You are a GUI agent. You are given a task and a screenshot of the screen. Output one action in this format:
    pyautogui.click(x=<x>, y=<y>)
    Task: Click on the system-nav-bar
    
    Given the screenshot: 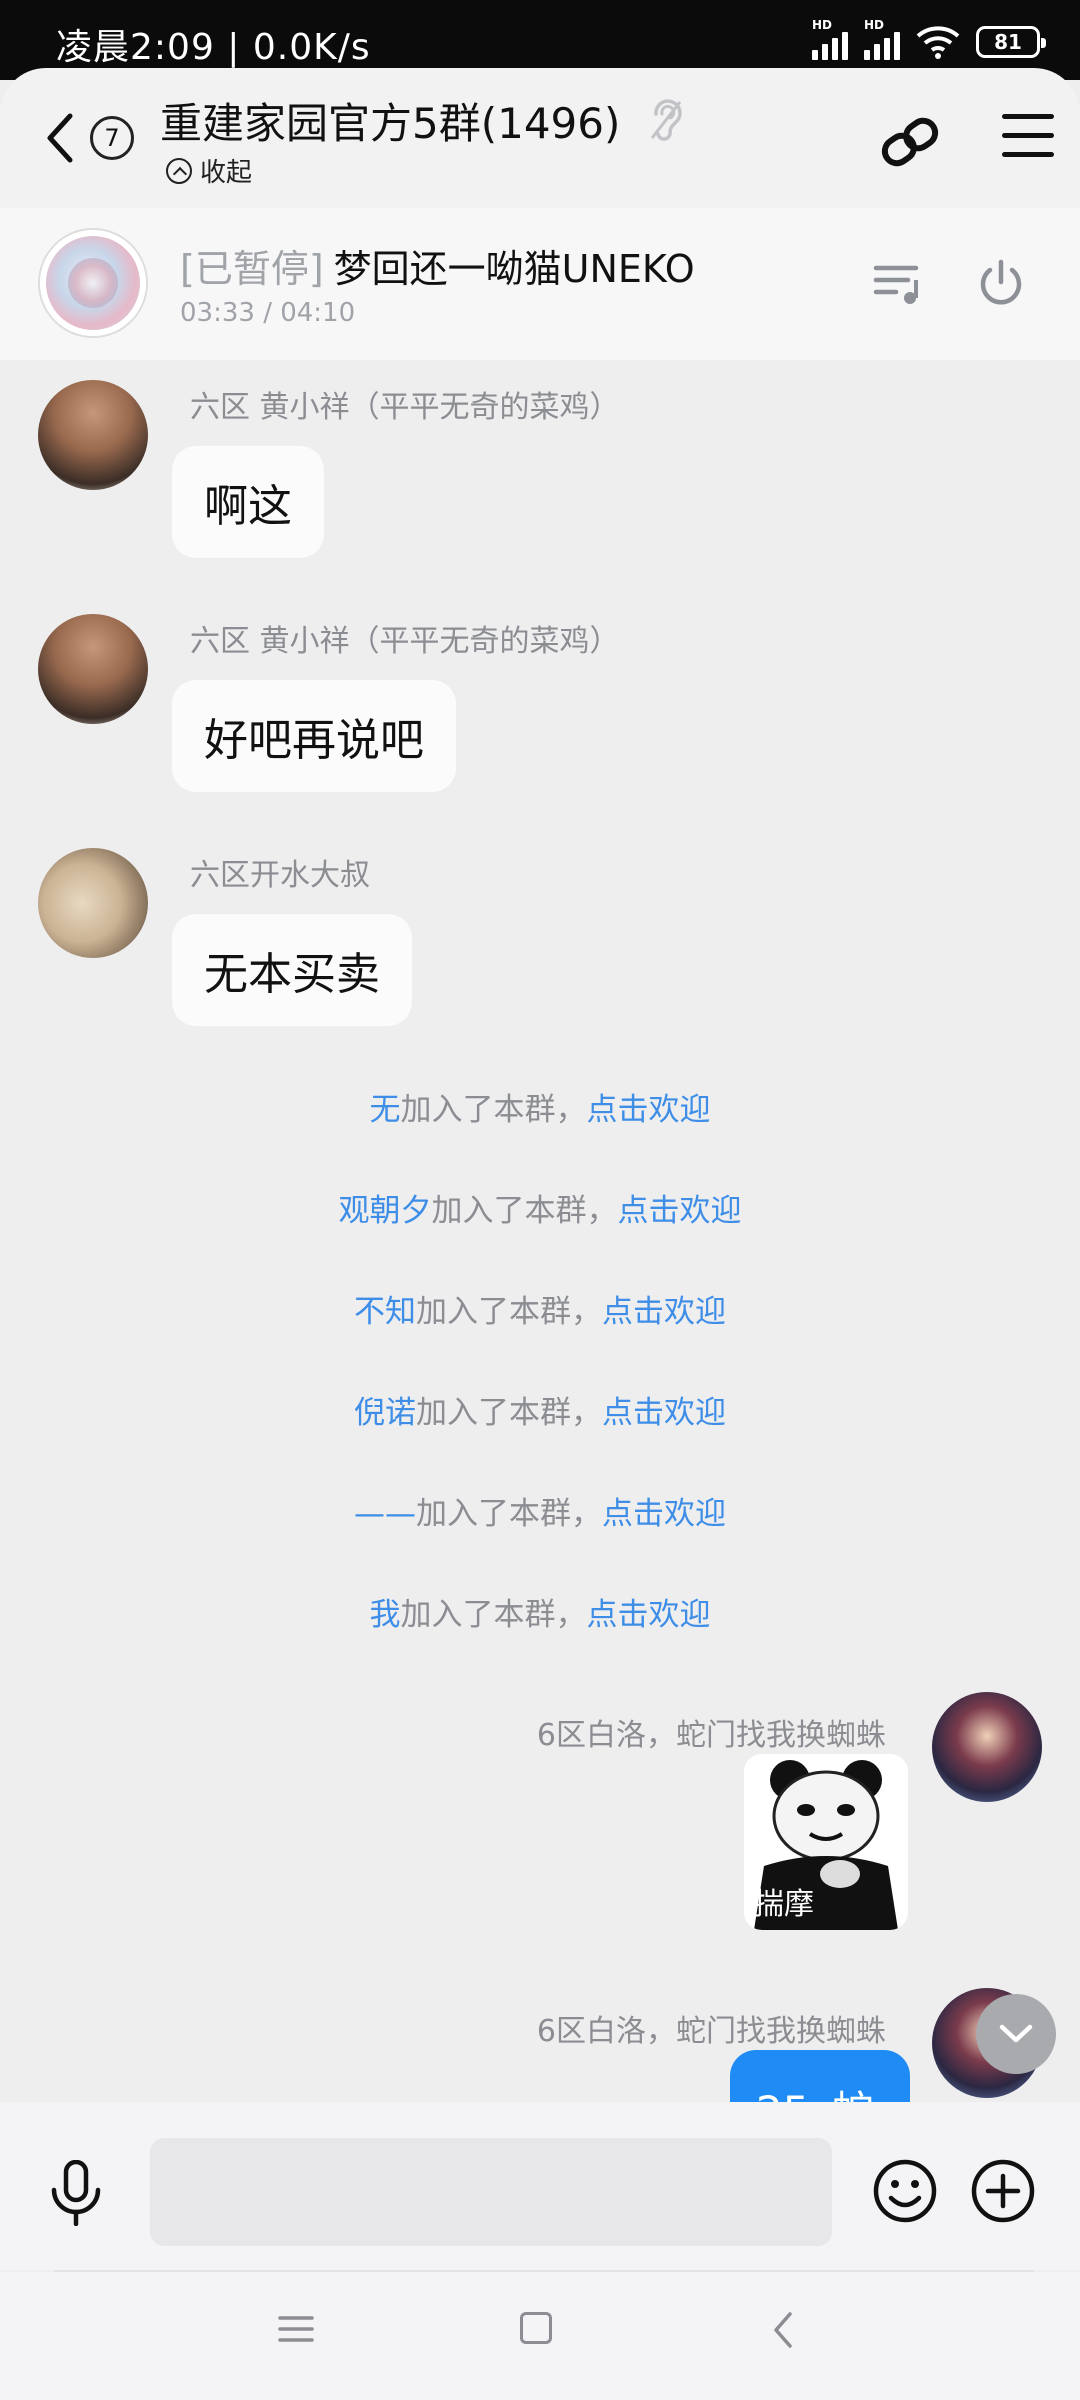 What is the action you would take?
    pyautogui.click(x=540, y=2336)
    